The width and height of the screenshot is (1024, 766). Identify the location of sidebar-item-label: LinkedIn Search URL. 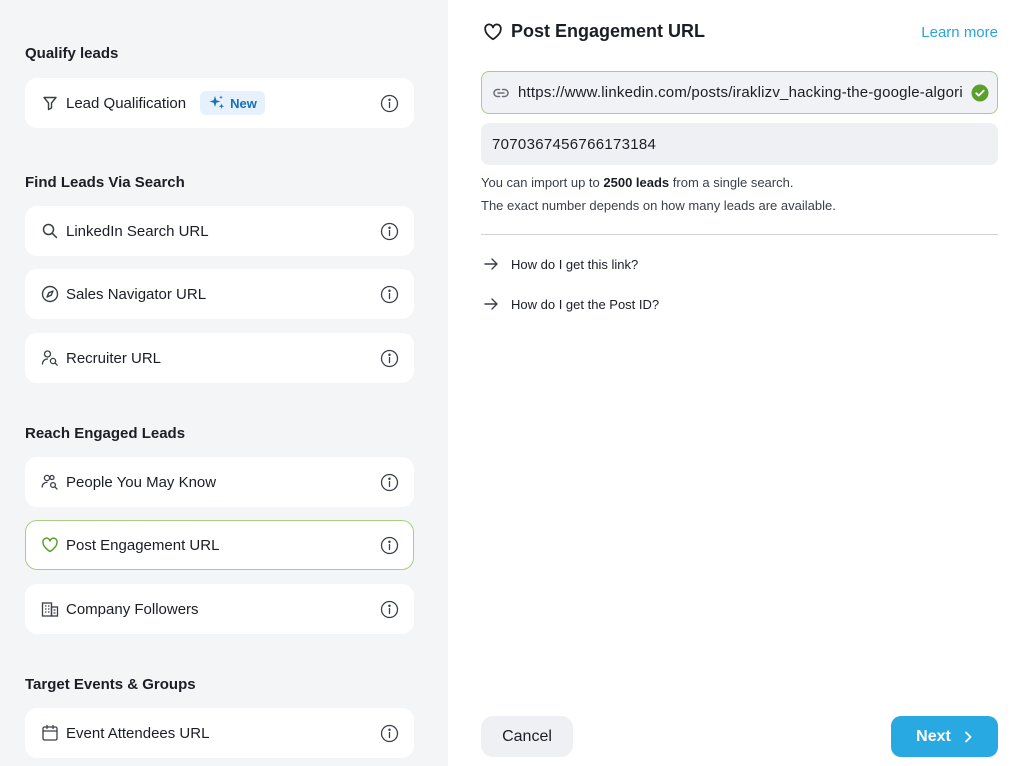
(137, 231).